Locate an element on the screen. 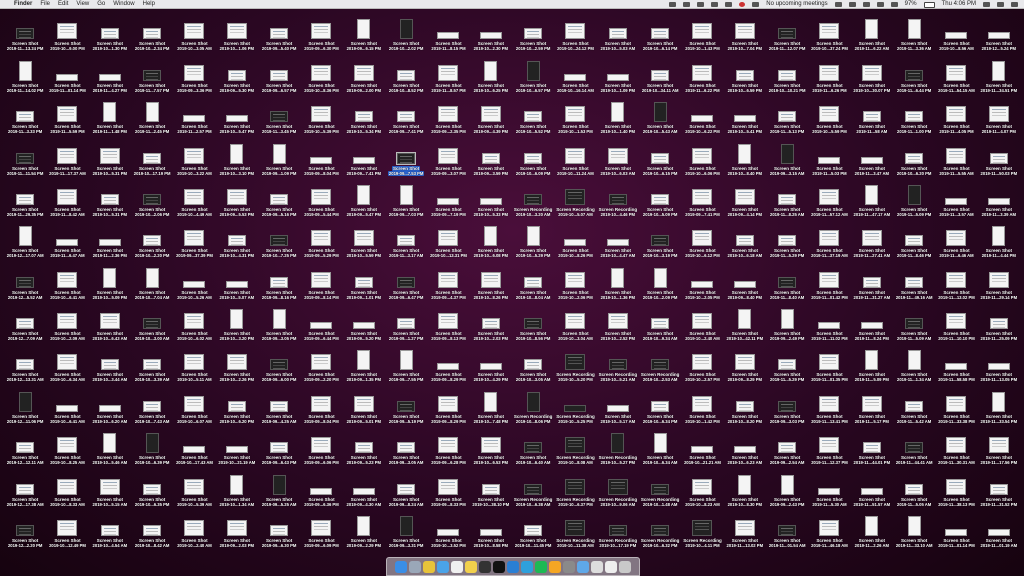  bluetooth-icon is located at coordinates (866, 4).